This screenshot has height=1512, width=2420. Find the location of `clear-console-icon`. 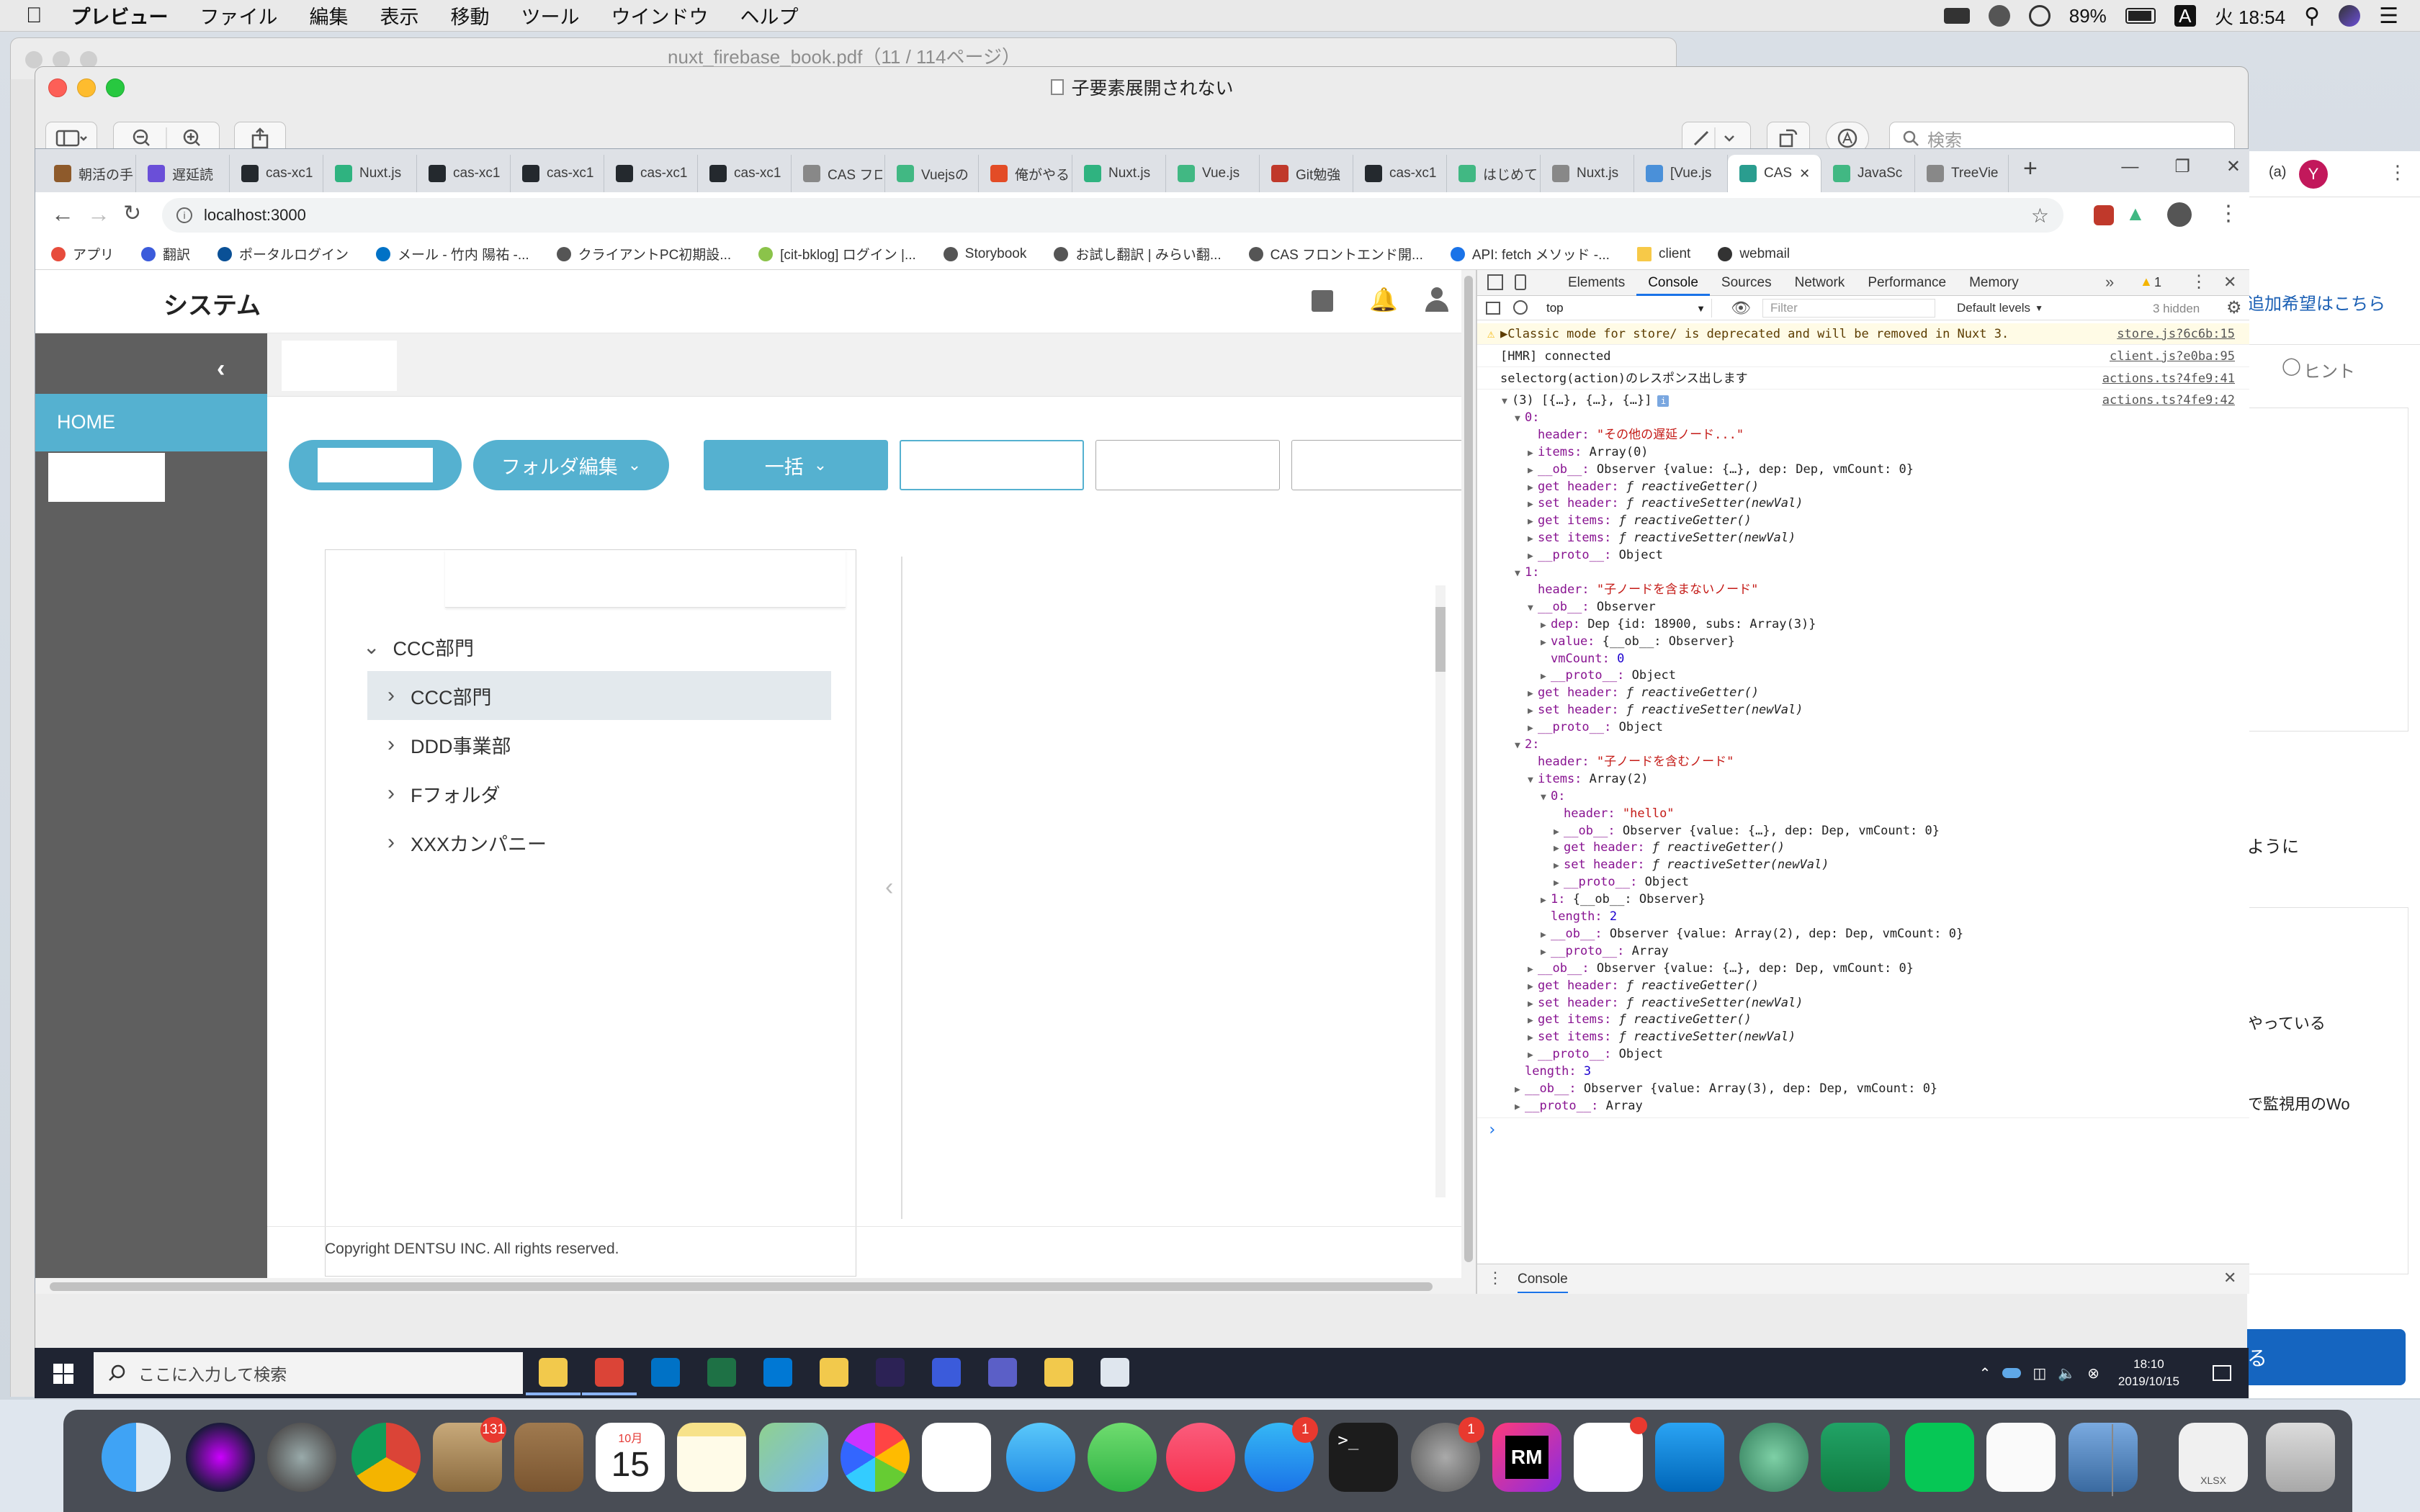

clear-console-icon is located at coordinates (1521, 307).